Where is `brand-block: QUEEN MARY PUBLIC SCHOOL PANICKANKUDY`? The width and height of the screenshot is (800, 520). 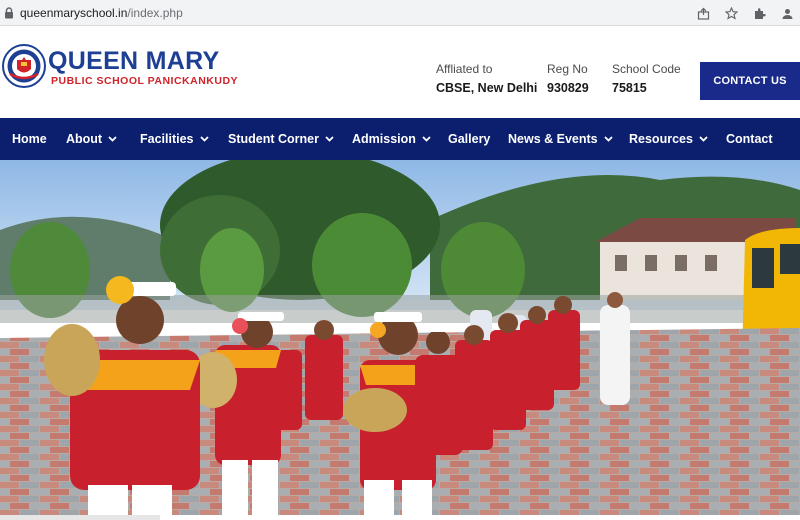 brand-block: QUEEN MARY PUBLIC SCHOOL PANICKANKUDY is located at coordinates (143, 67).